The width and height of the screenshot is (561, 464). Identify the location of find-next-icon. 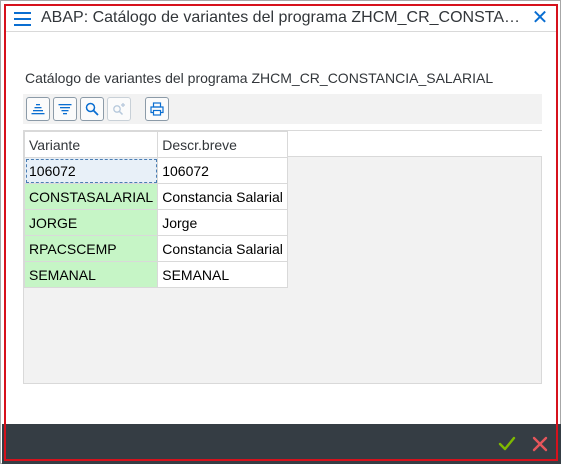
(119, 109).